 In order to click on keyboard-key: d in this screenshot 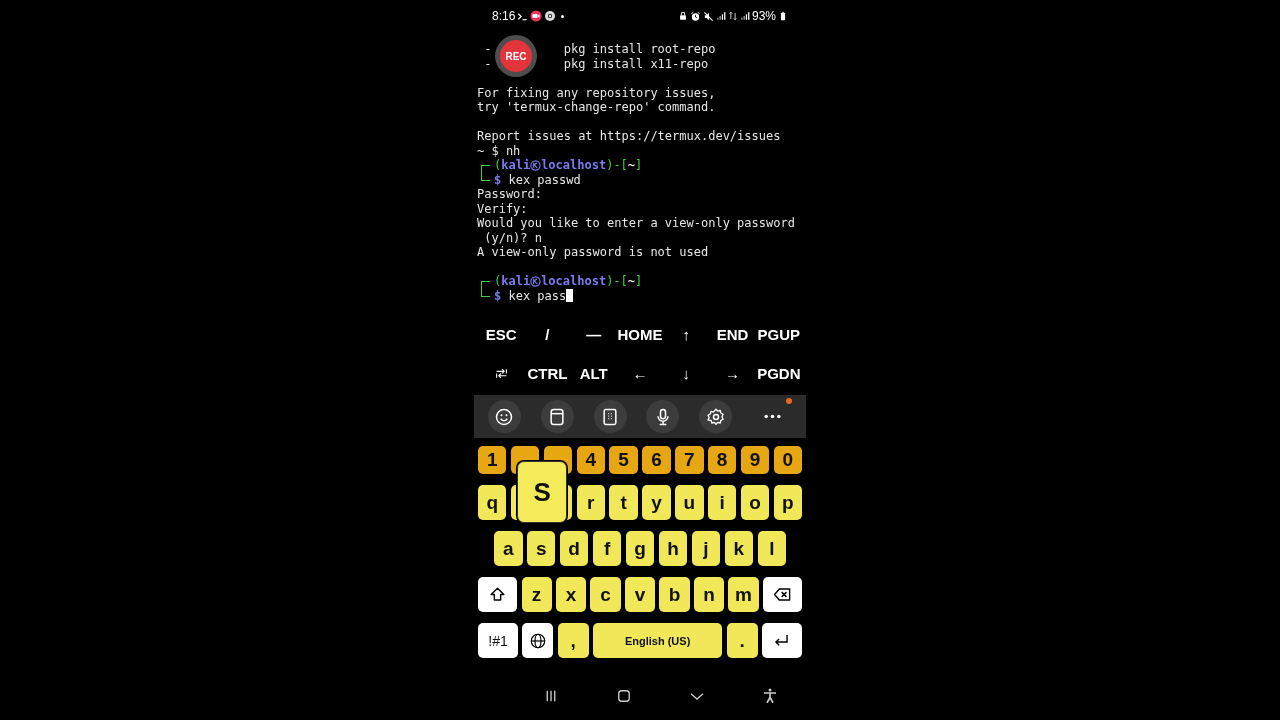, I will do `click(574, 548)`.